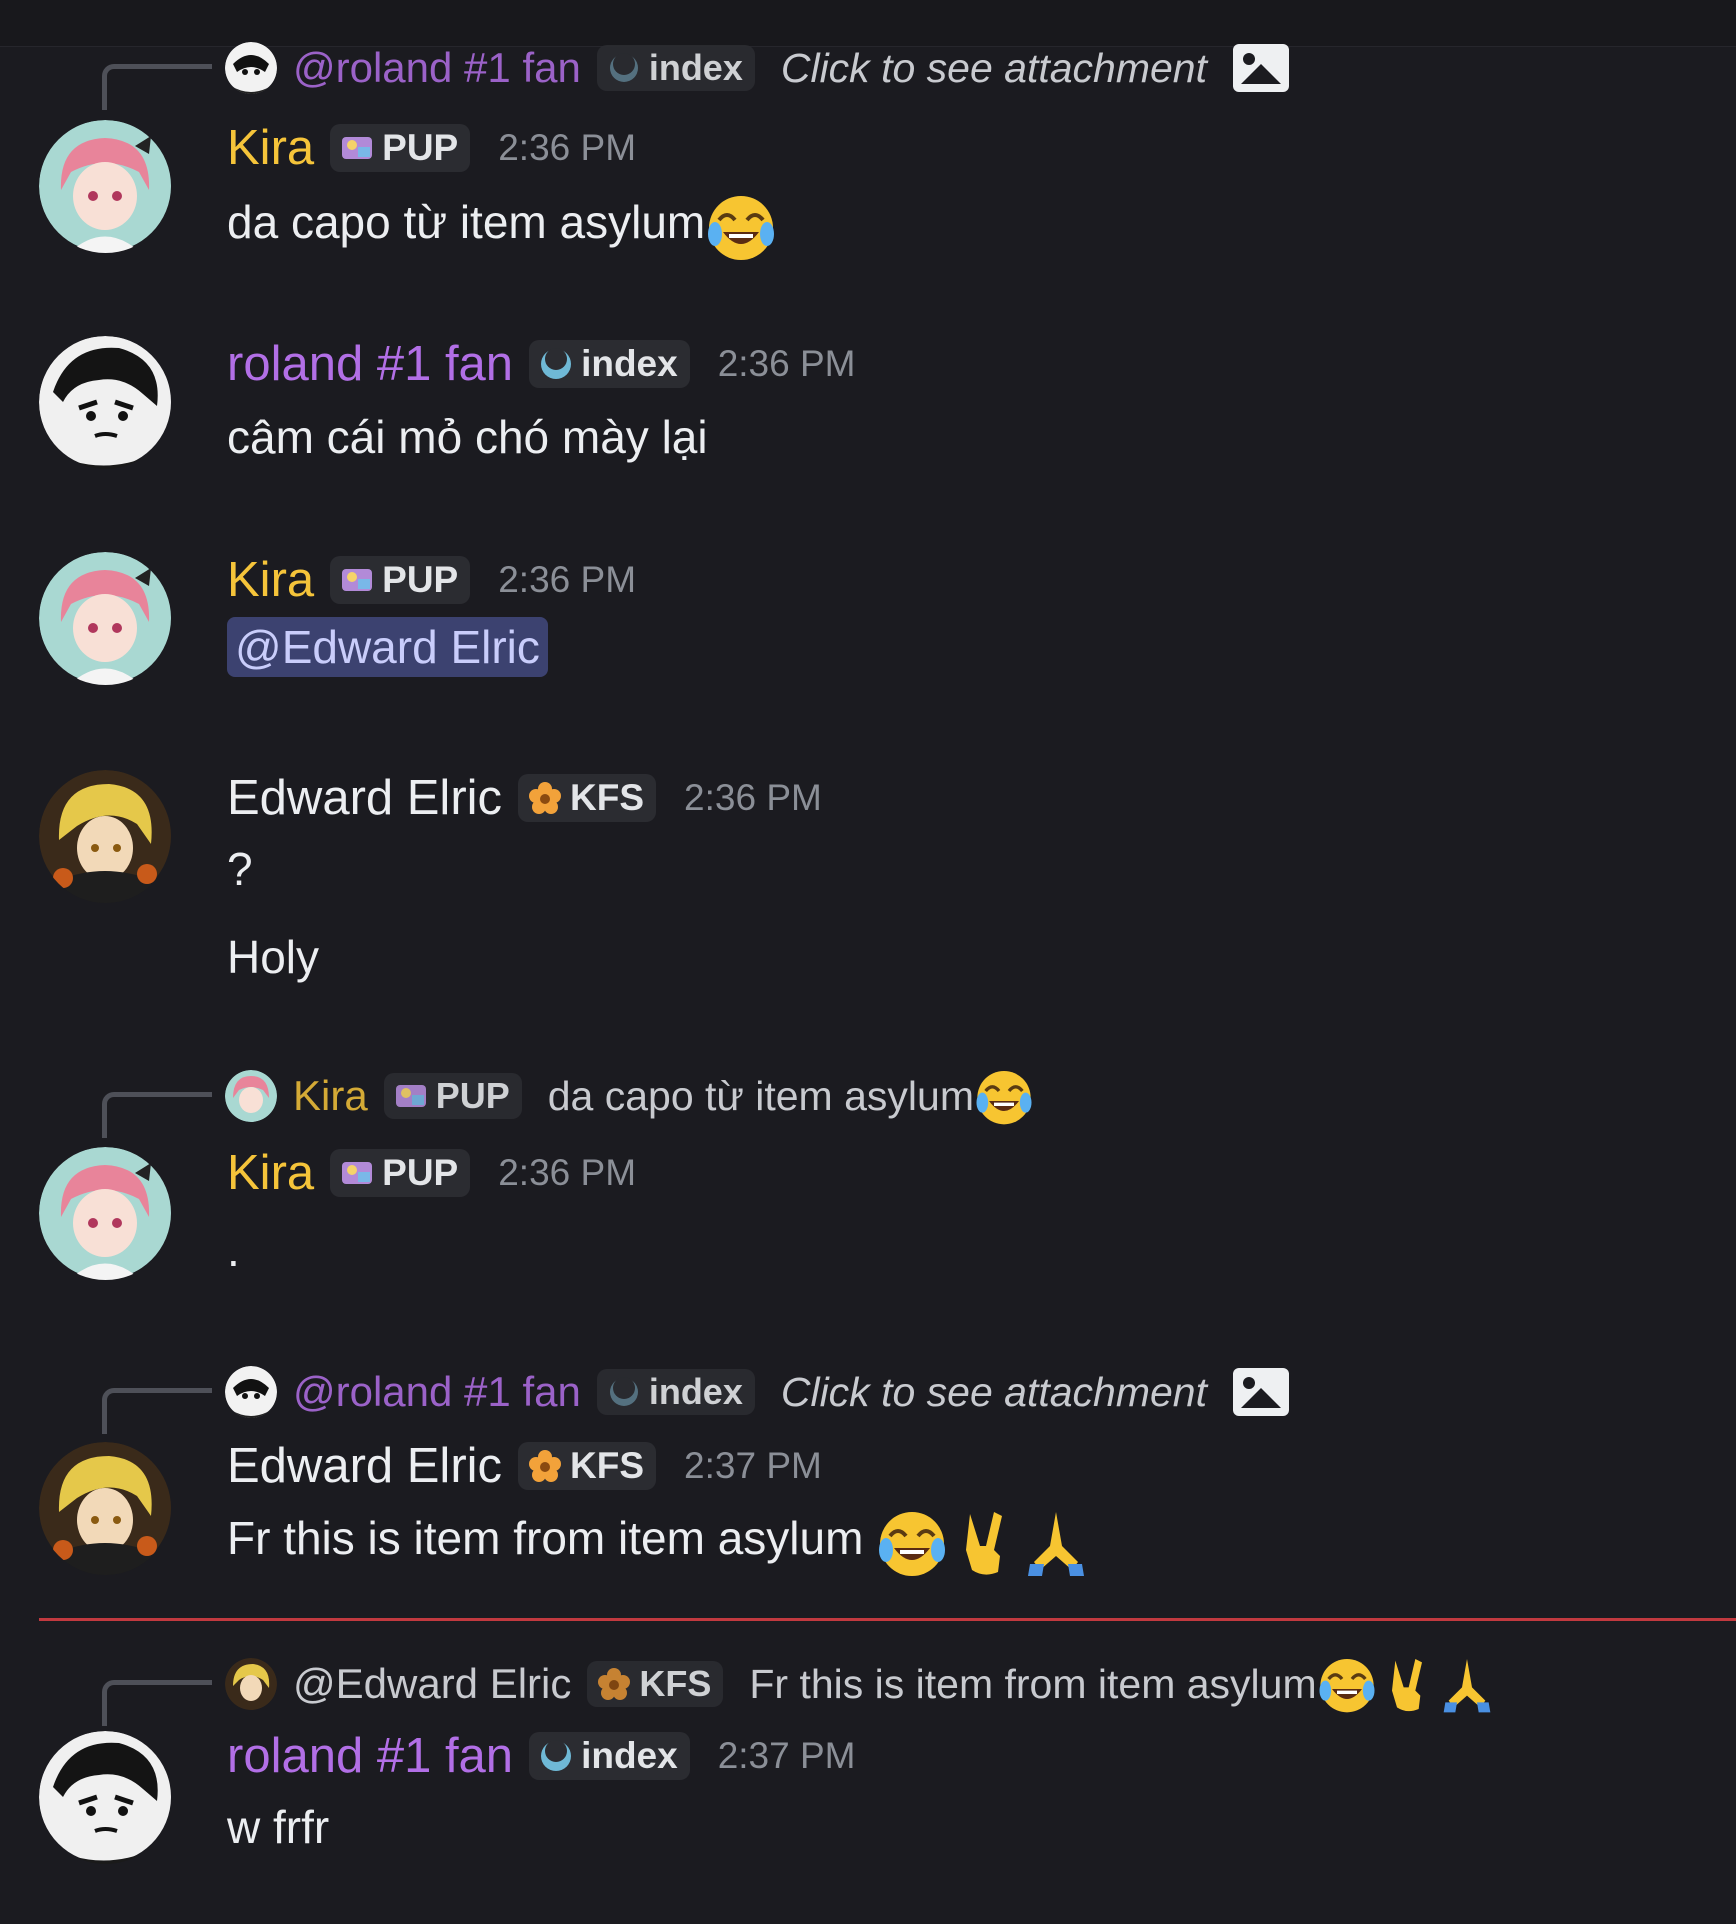  What do you see at coordinates (251, 1684) in the screenshot?
I see `edward-avatar-small` at bounding box center [251, 1684].